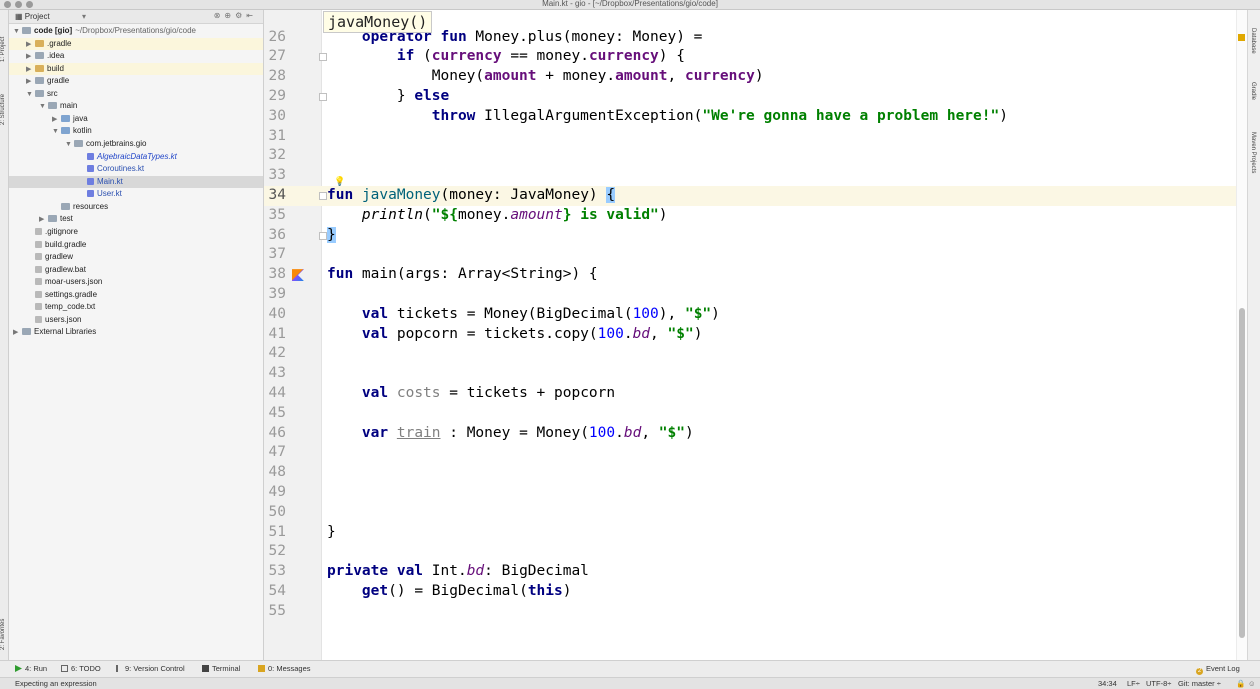 The width and height of the screenshot is (1260, 689). I want to click on tree-item: ▶ gradle, so click(136, 81).